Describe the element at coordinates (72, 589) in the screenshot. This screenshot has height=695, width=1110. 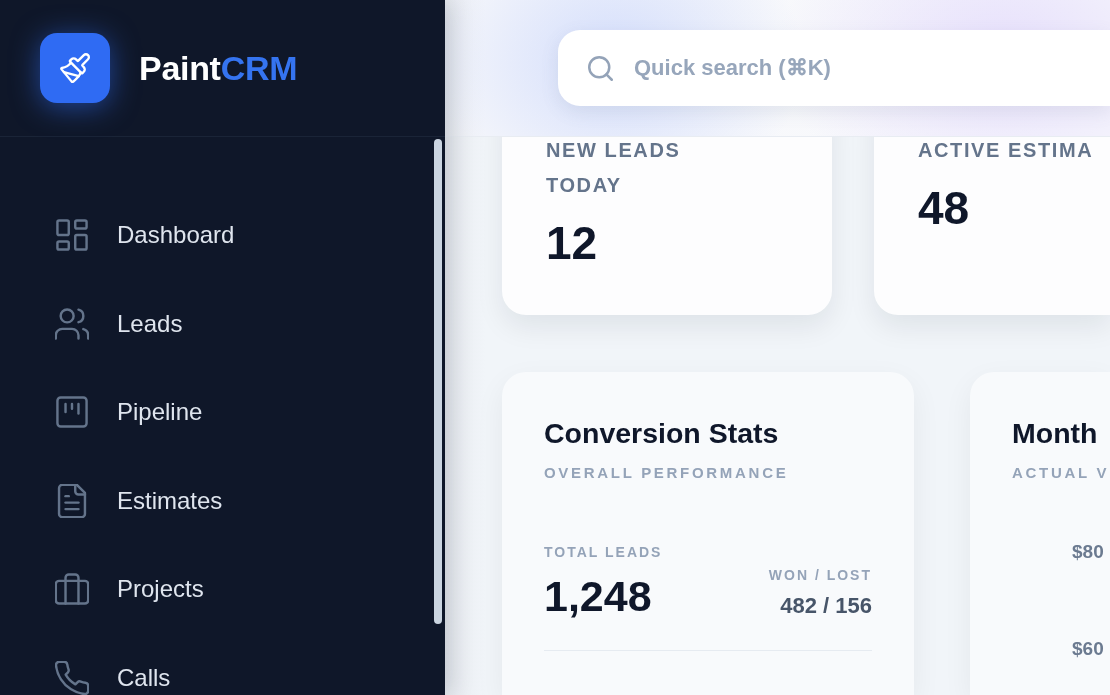
I see `briefcase-icon` at that location.